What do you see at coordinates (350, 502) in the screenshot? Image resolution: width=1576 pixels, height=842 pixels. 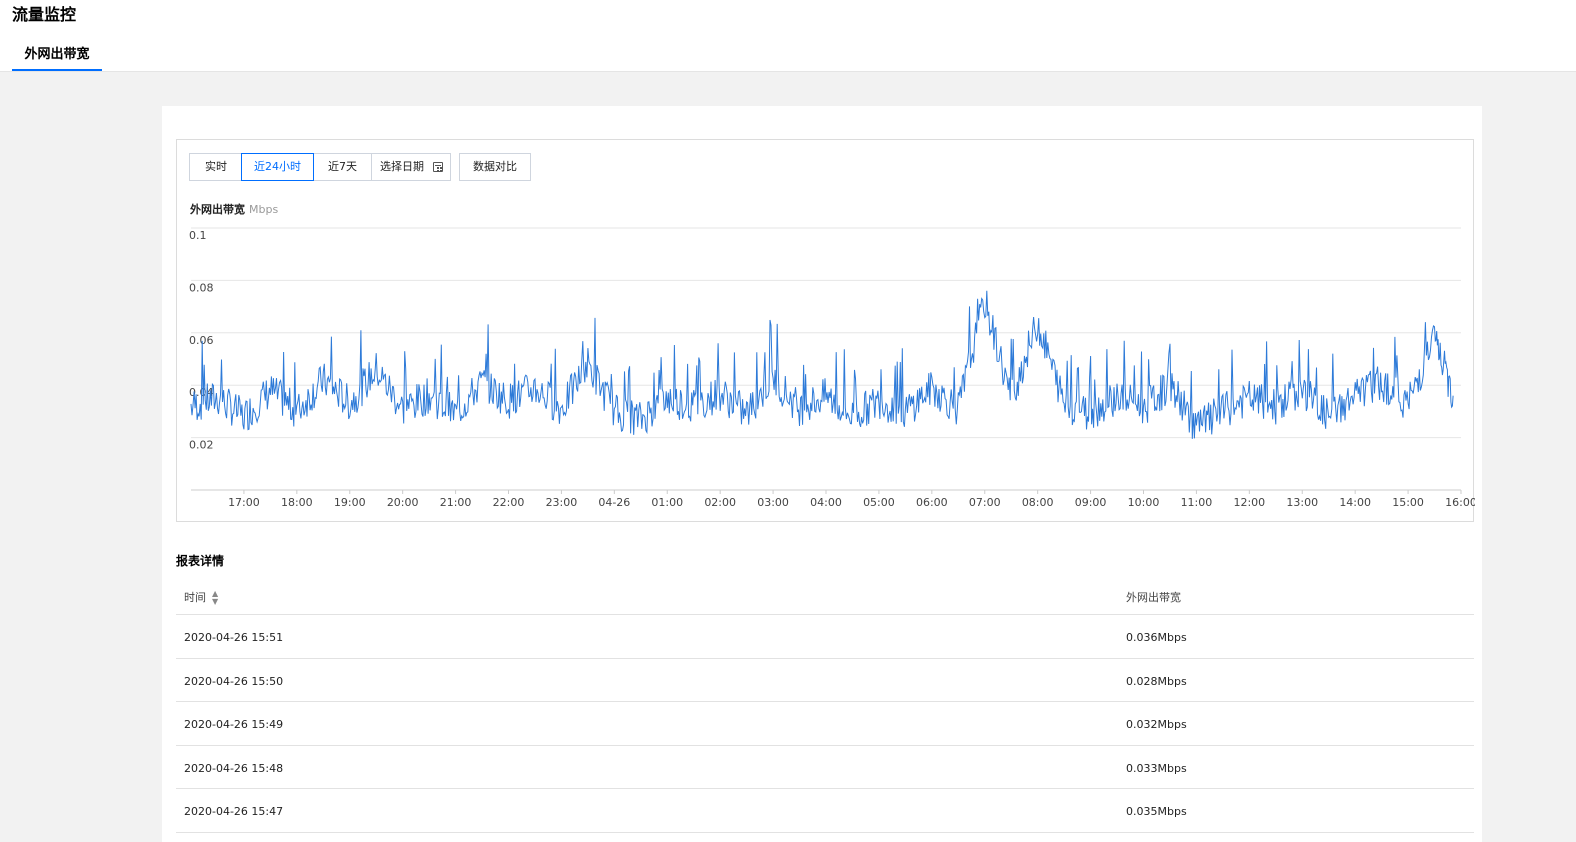 I see `x-tick-label: 19:00` at bounding box center [350, 502].